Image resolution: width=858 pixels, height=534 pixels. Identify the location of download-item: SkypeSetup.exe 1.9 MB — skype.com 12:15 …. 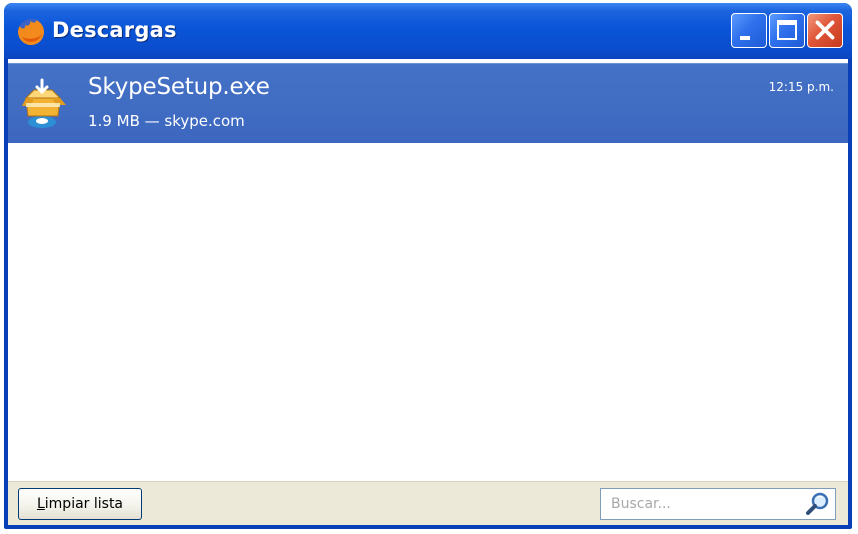
(428, 103).